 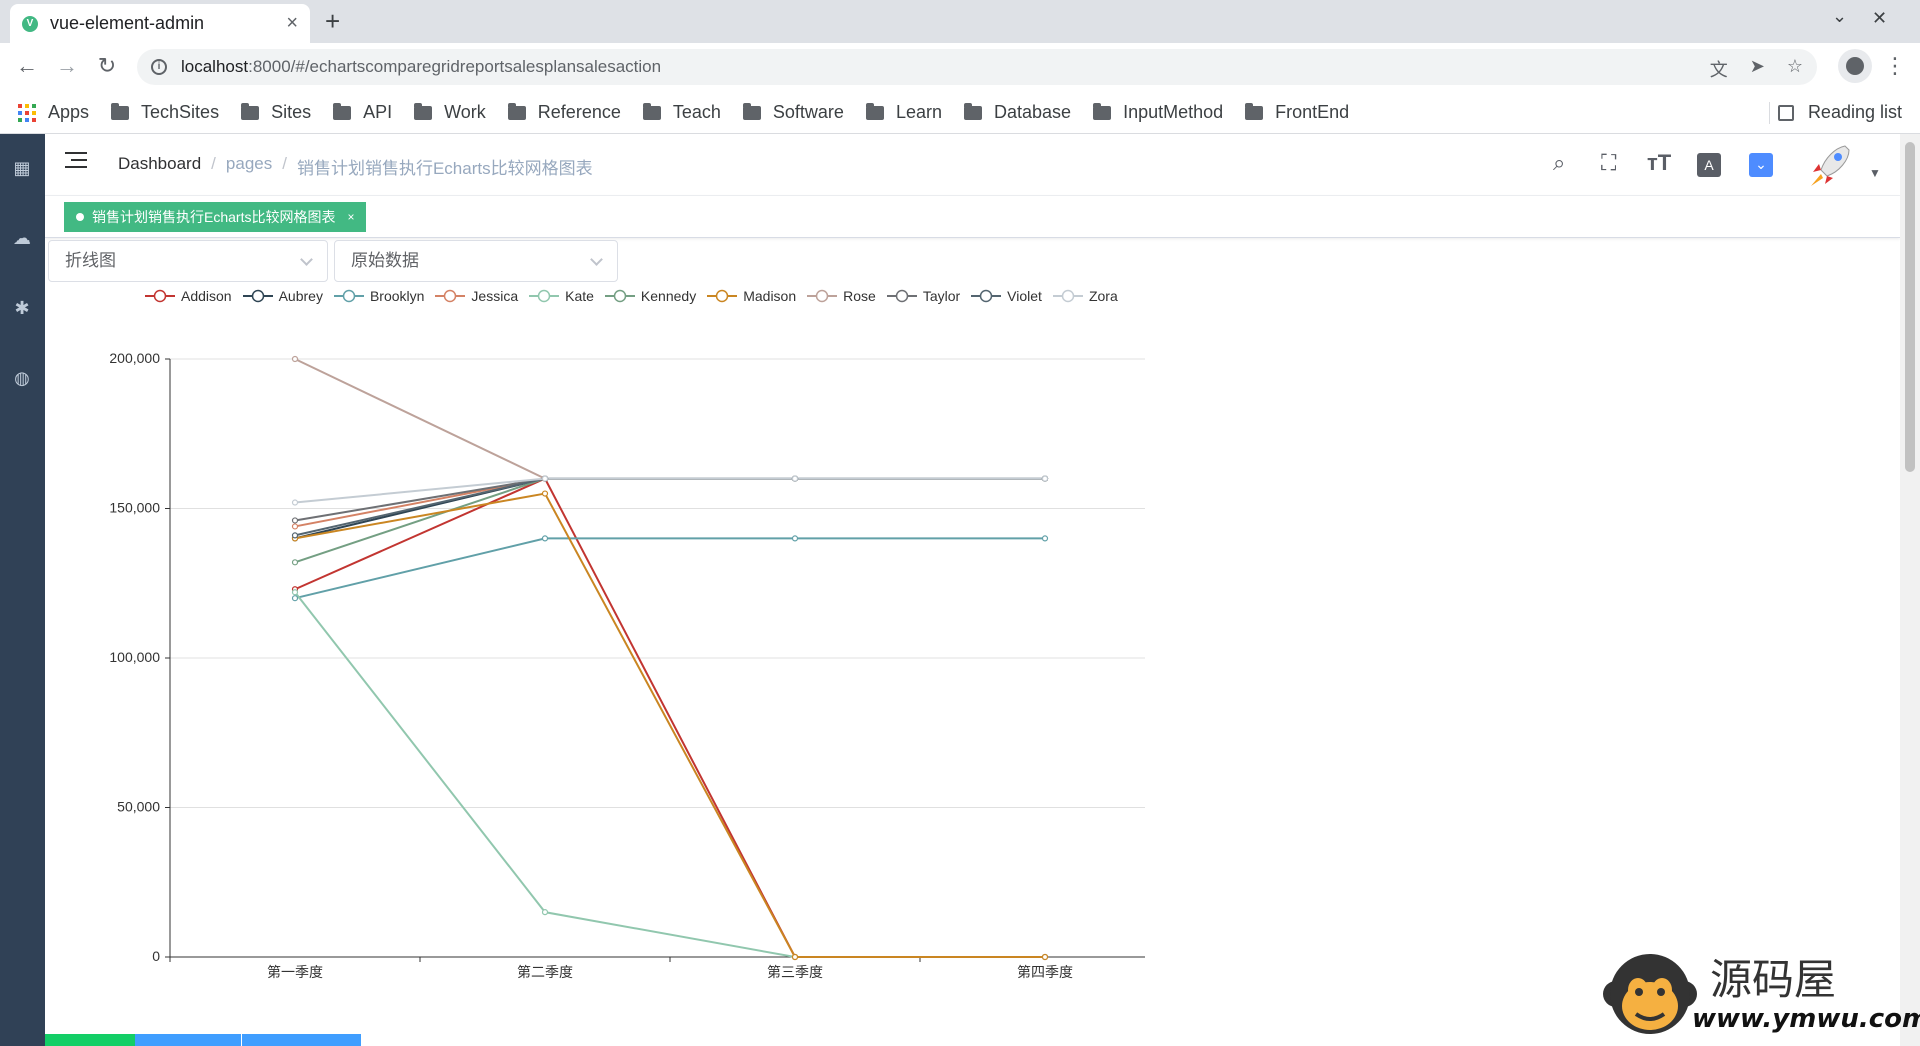 I want to click on globe-icon: ◍, so click(x=22, y=378).